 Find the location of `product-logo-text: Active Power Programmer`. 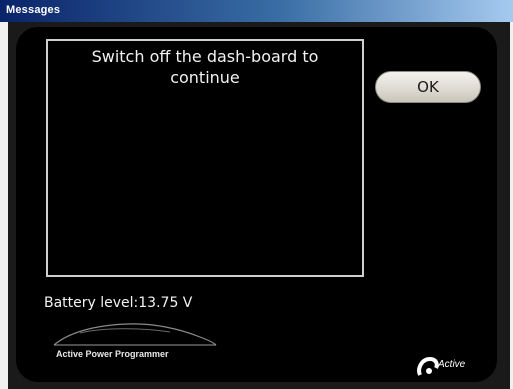

product-logo-text: Active Power Programmer is located at coordinates (112, 354).